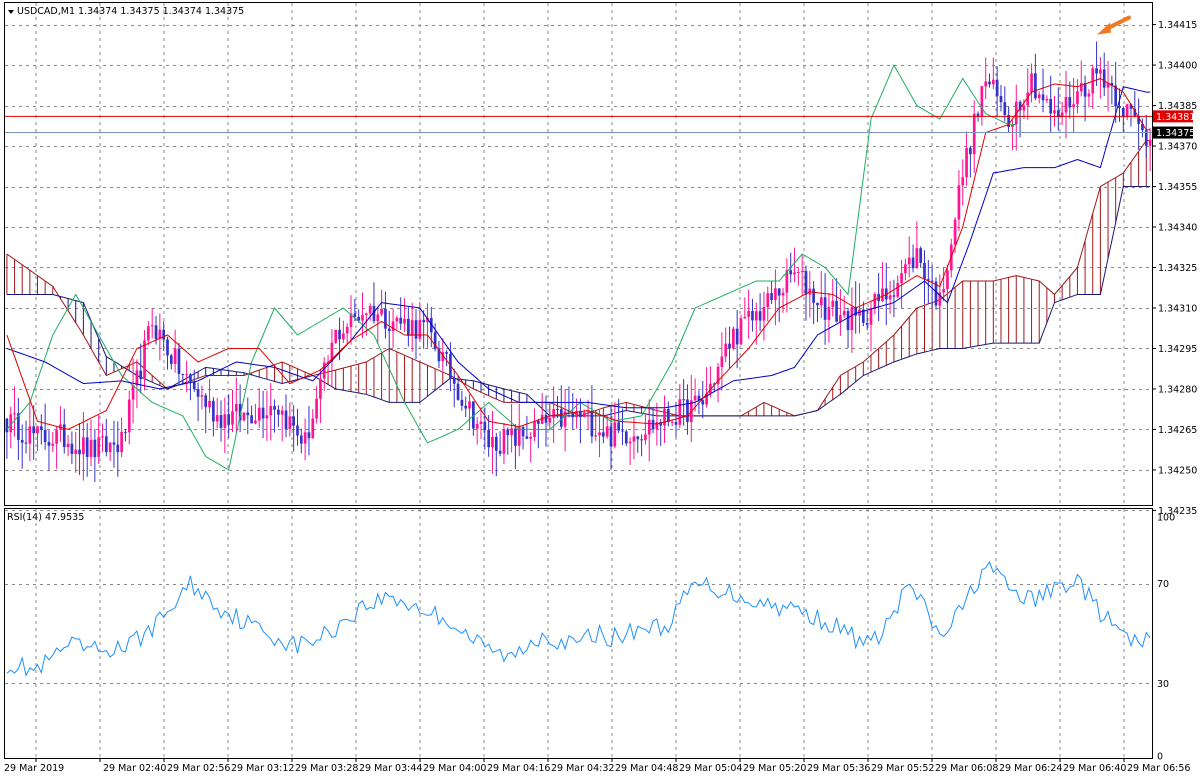 The image size is (1200, 784). I want to click on rsi-tick-label: 70, so click(1163, 584).